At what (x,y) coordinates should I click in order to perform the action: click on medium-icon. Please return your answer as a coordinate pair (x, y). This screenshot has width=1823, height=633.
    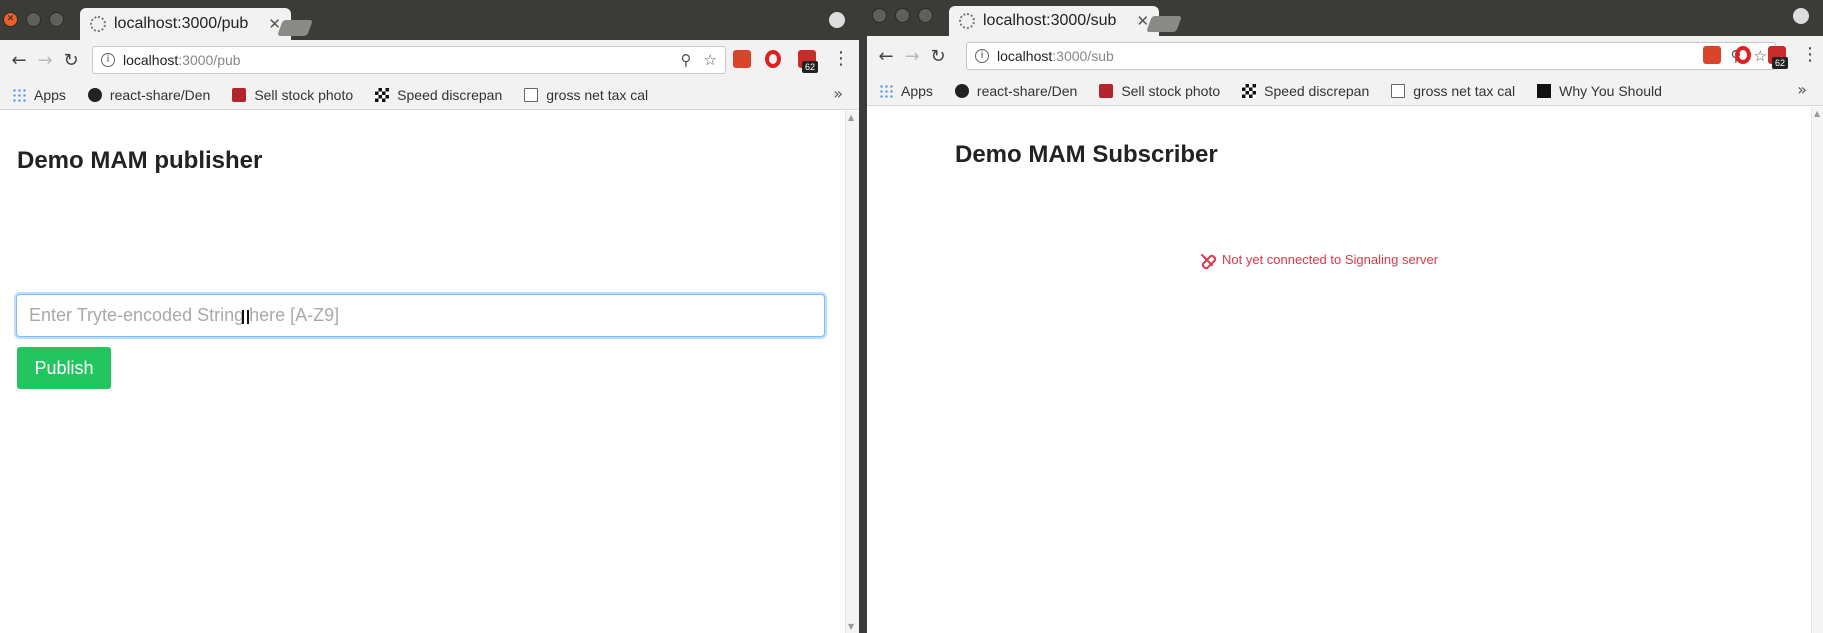
    Looking at the image, I should click on (1544, 90).